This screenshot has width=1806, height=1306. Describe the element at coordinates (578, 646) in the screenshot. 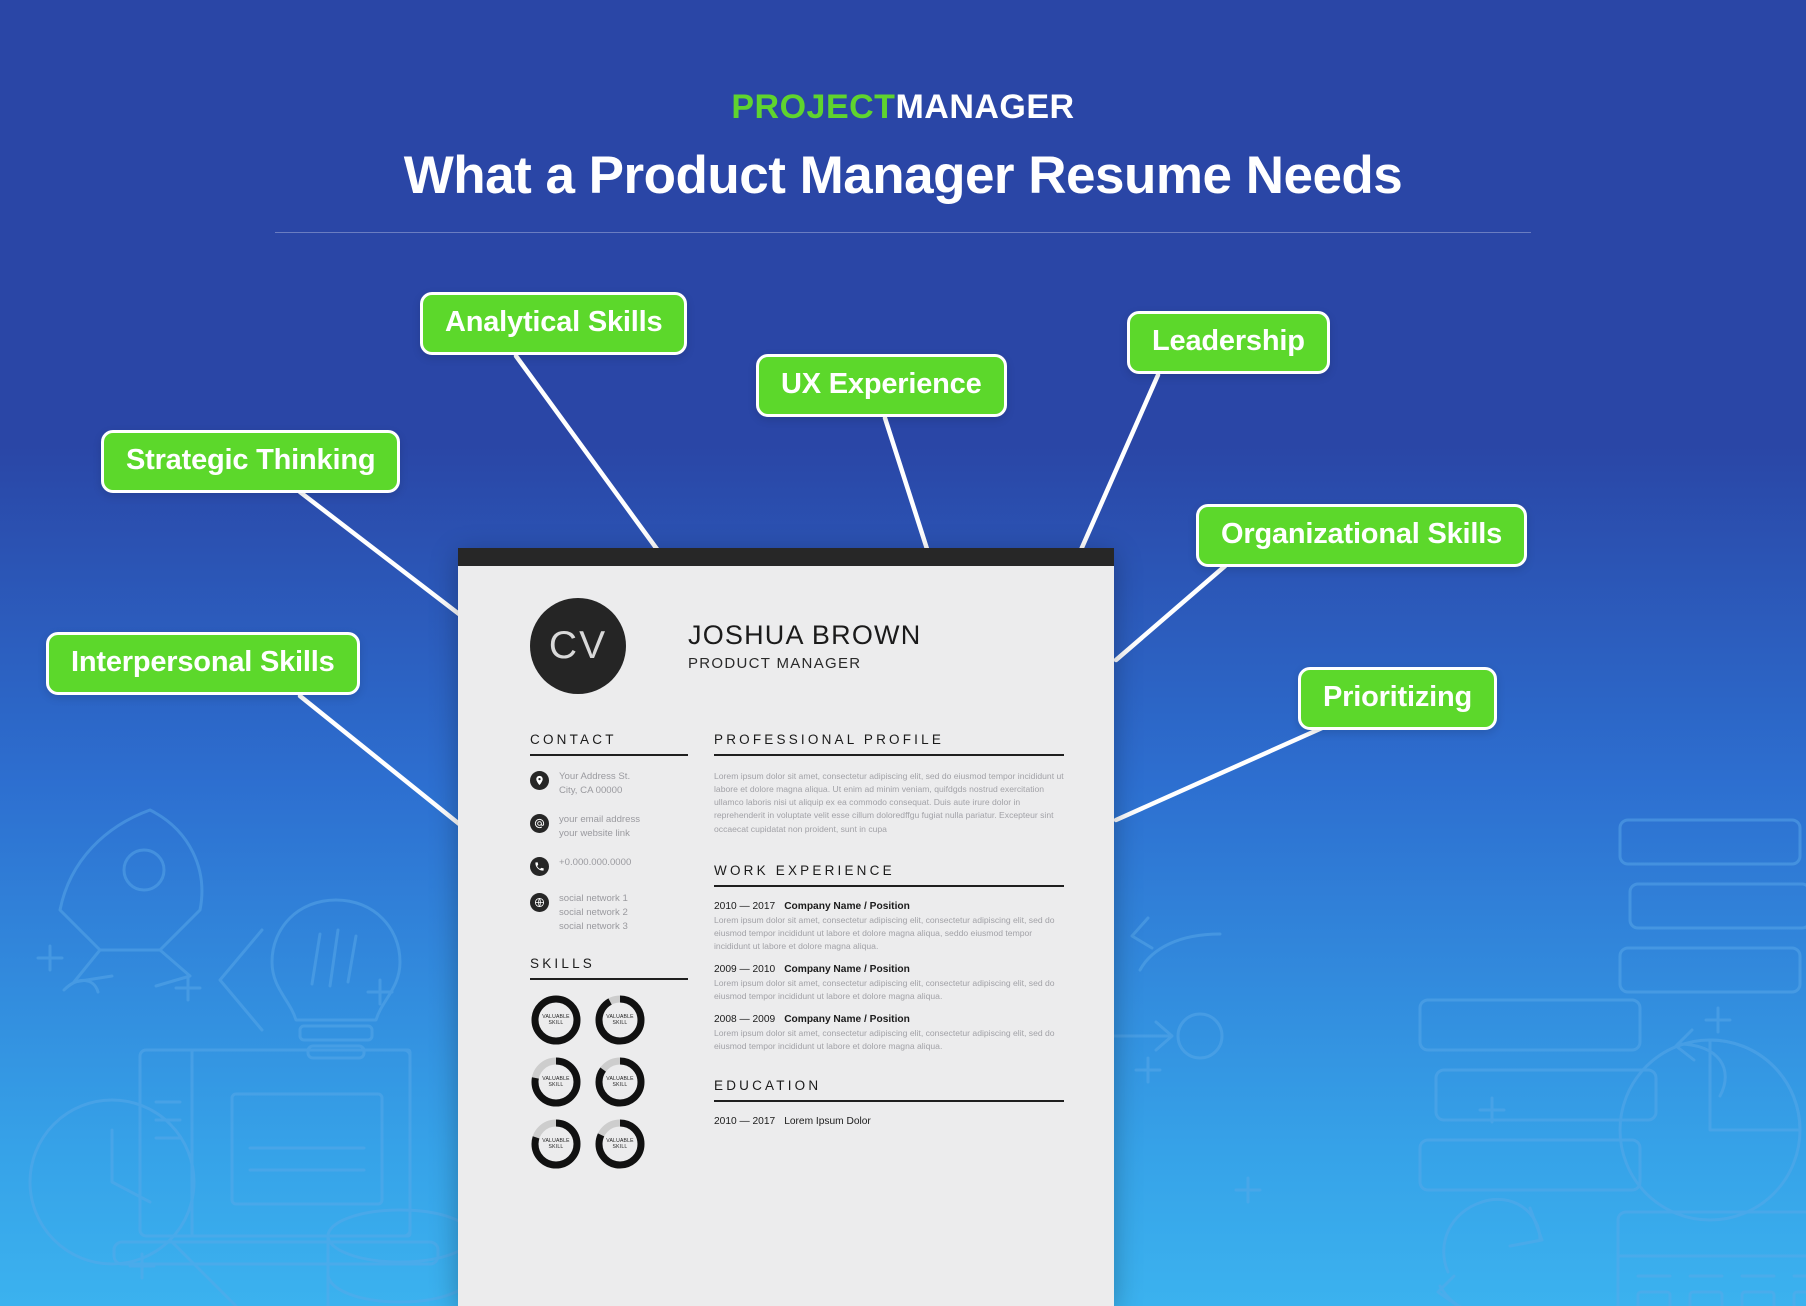

I see `avatar: CV` at that location.